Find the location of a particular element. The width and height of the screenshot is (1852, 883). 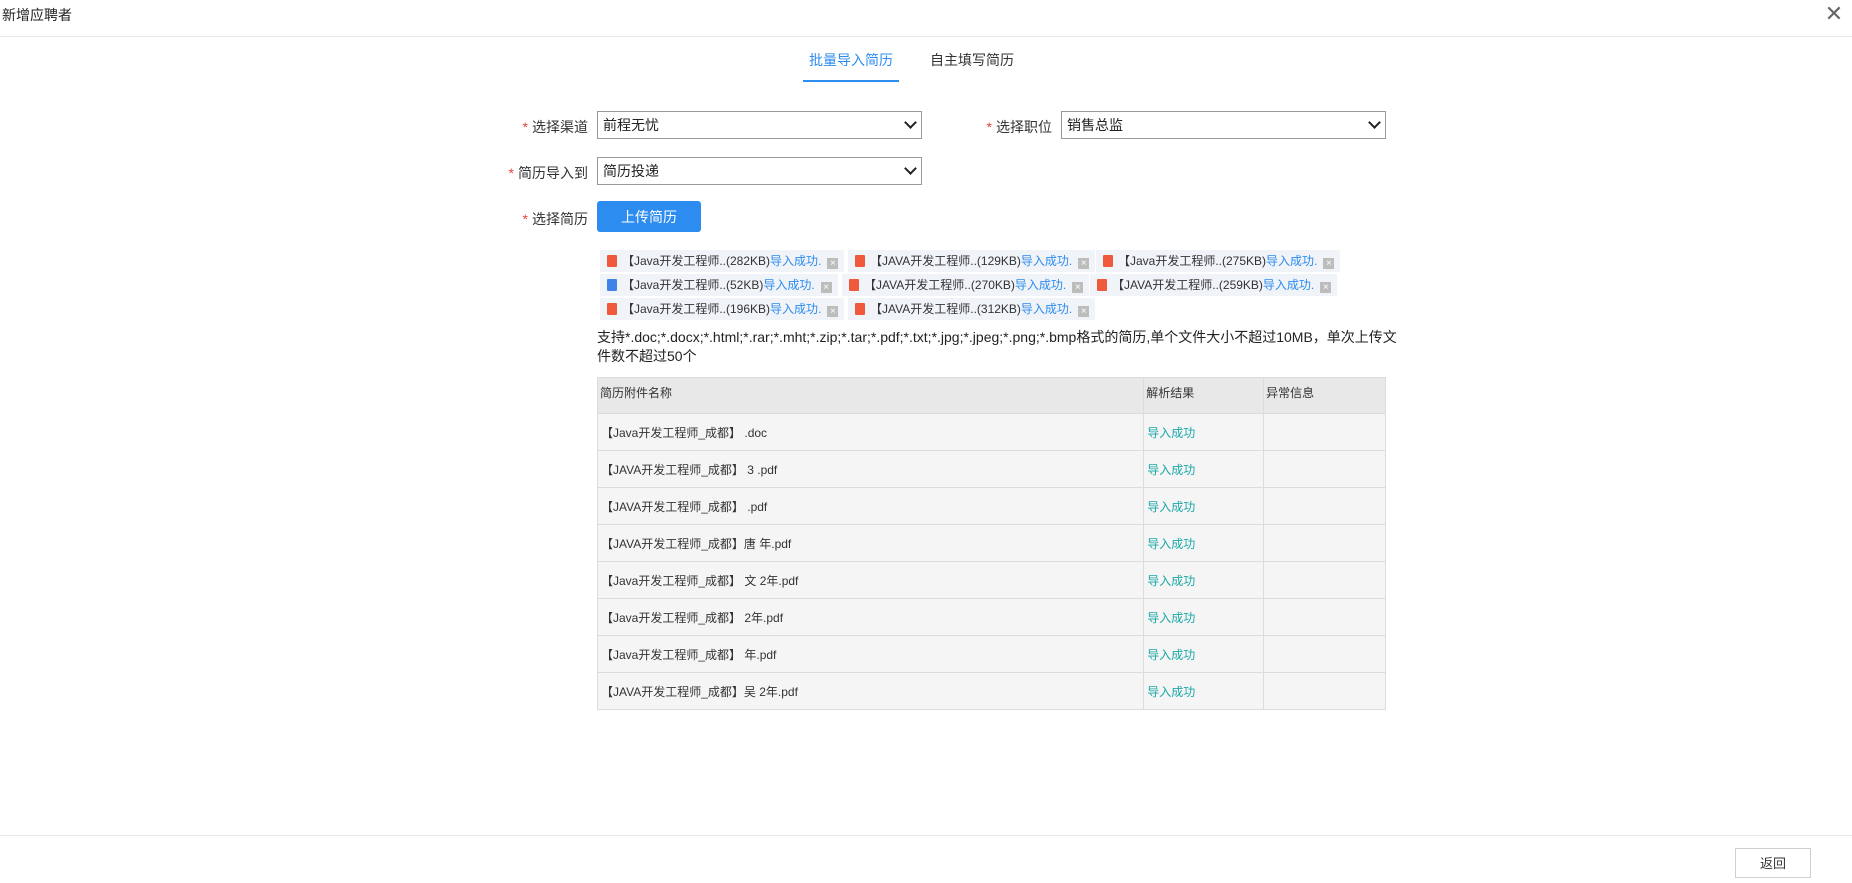

import-to-select: 简历投递 is located at coordinates (759, 171).